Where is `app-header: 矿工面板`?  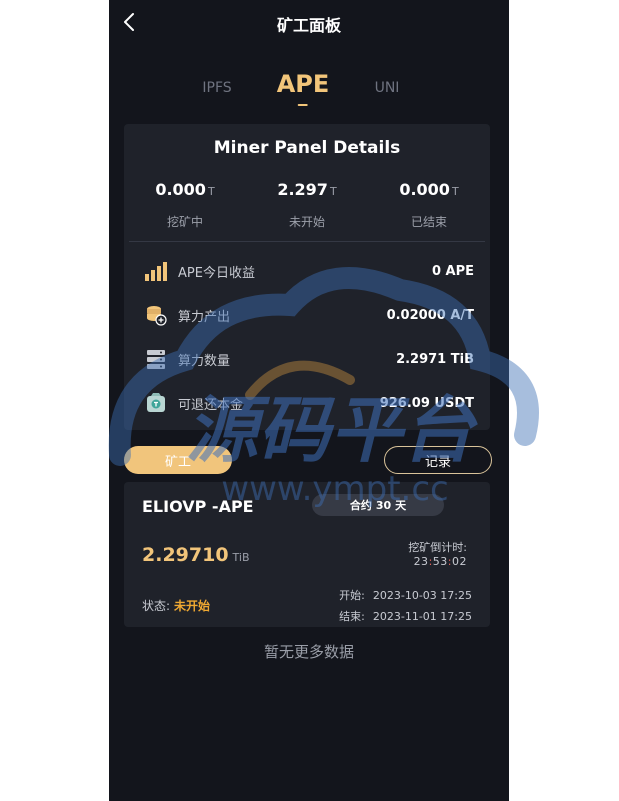 app-header: 矿工面板 is located at coordinates (309, 22).